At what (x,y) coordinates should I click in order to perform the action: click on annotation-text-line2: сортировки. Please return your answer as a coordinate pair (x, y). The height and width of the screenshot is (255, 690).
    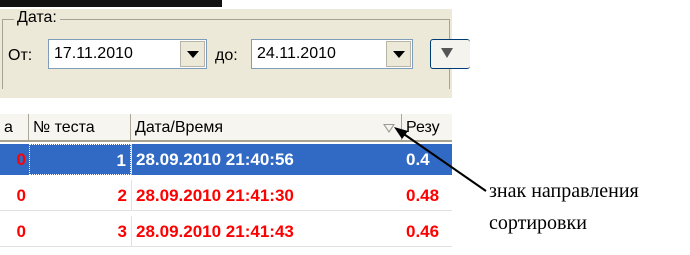
    Looking at the image, I should click on (538, 223).